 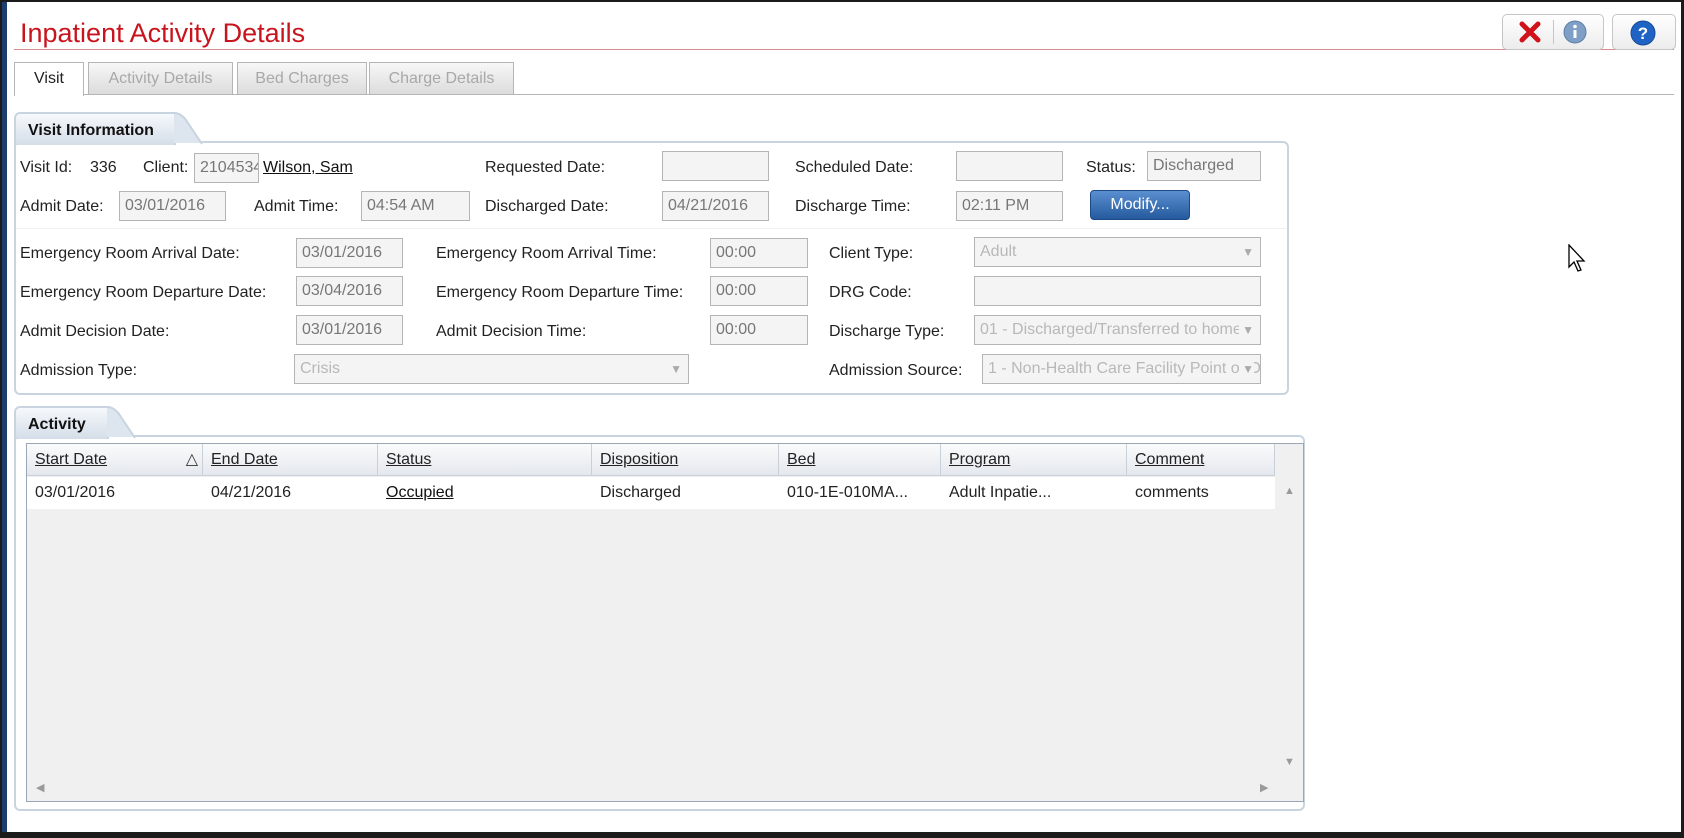 What do you see at coordinates (1172, 492) in the screenshot?
I see `cell-comment: comments` at bounding box center [1172, 492].